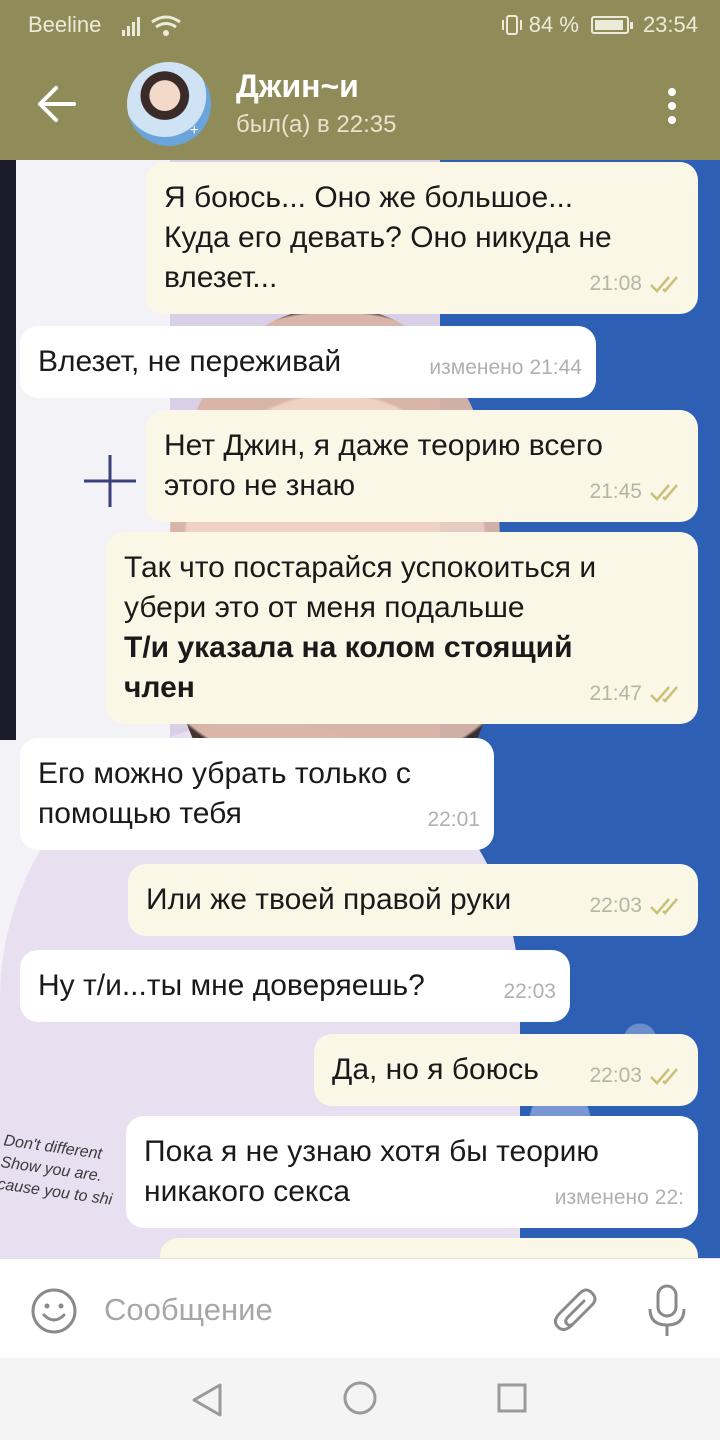  I want to click on battery-percent: 84 %, so click(553, 24).